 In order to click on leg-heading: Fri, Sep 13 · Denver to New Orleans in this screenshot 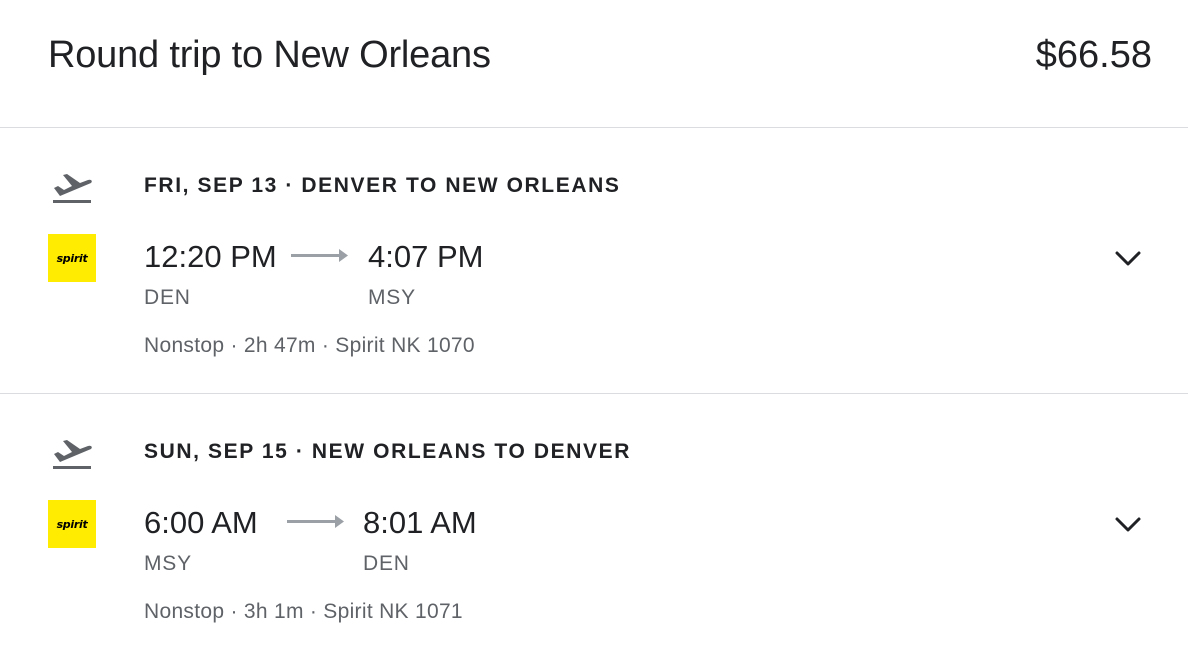, I will do `click(382, 185)`.